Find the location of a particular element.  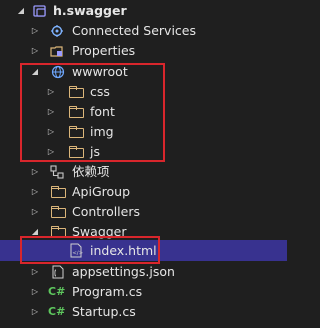

tree-item-apigroup: ▷ ApiGroup is located at coordinates (143, 192).